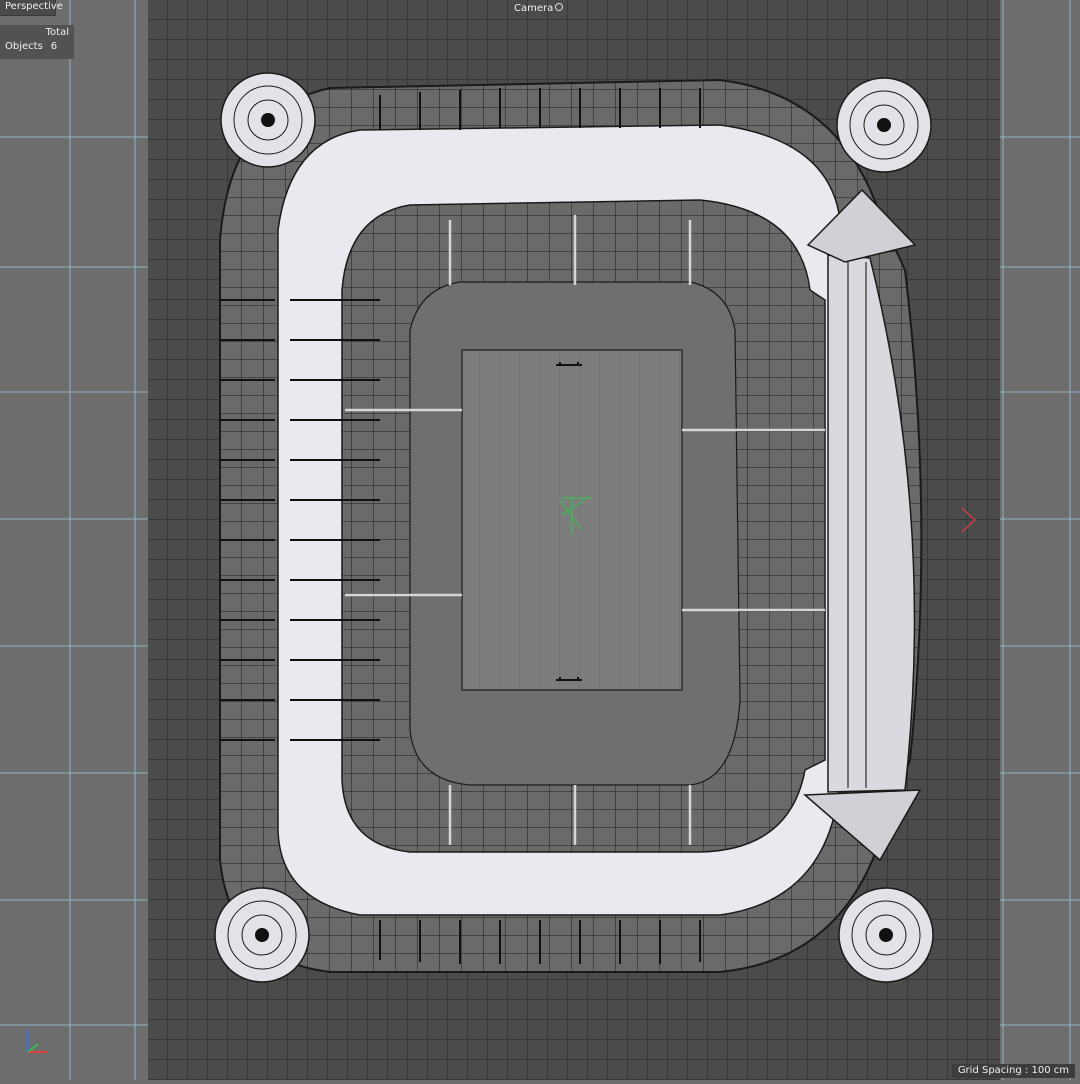 Image resolution: width=1080 pixels, height=1084 pixels. What do you see at coordinates (37, 1041) in the screenshot?
I see `axis-gizmo` at bounding box center [37, 1041].